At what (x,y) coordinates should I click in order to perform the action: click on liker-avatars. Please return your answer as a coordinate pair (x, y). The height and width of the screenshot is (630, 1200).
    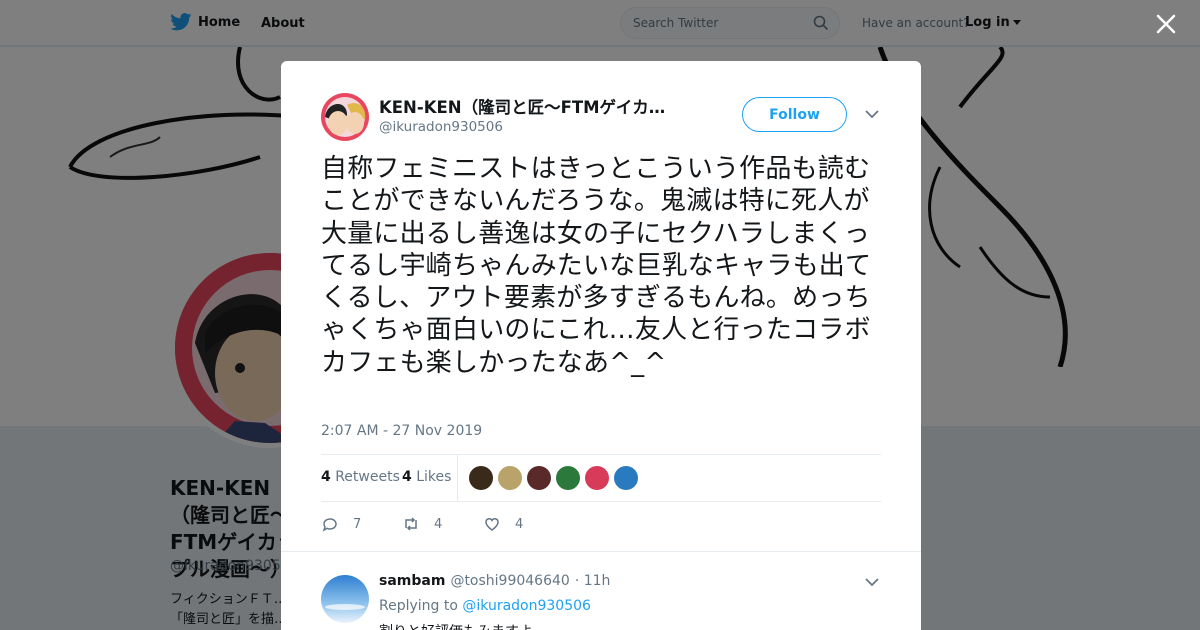
    Looking at the image, I should click on (553, 478).